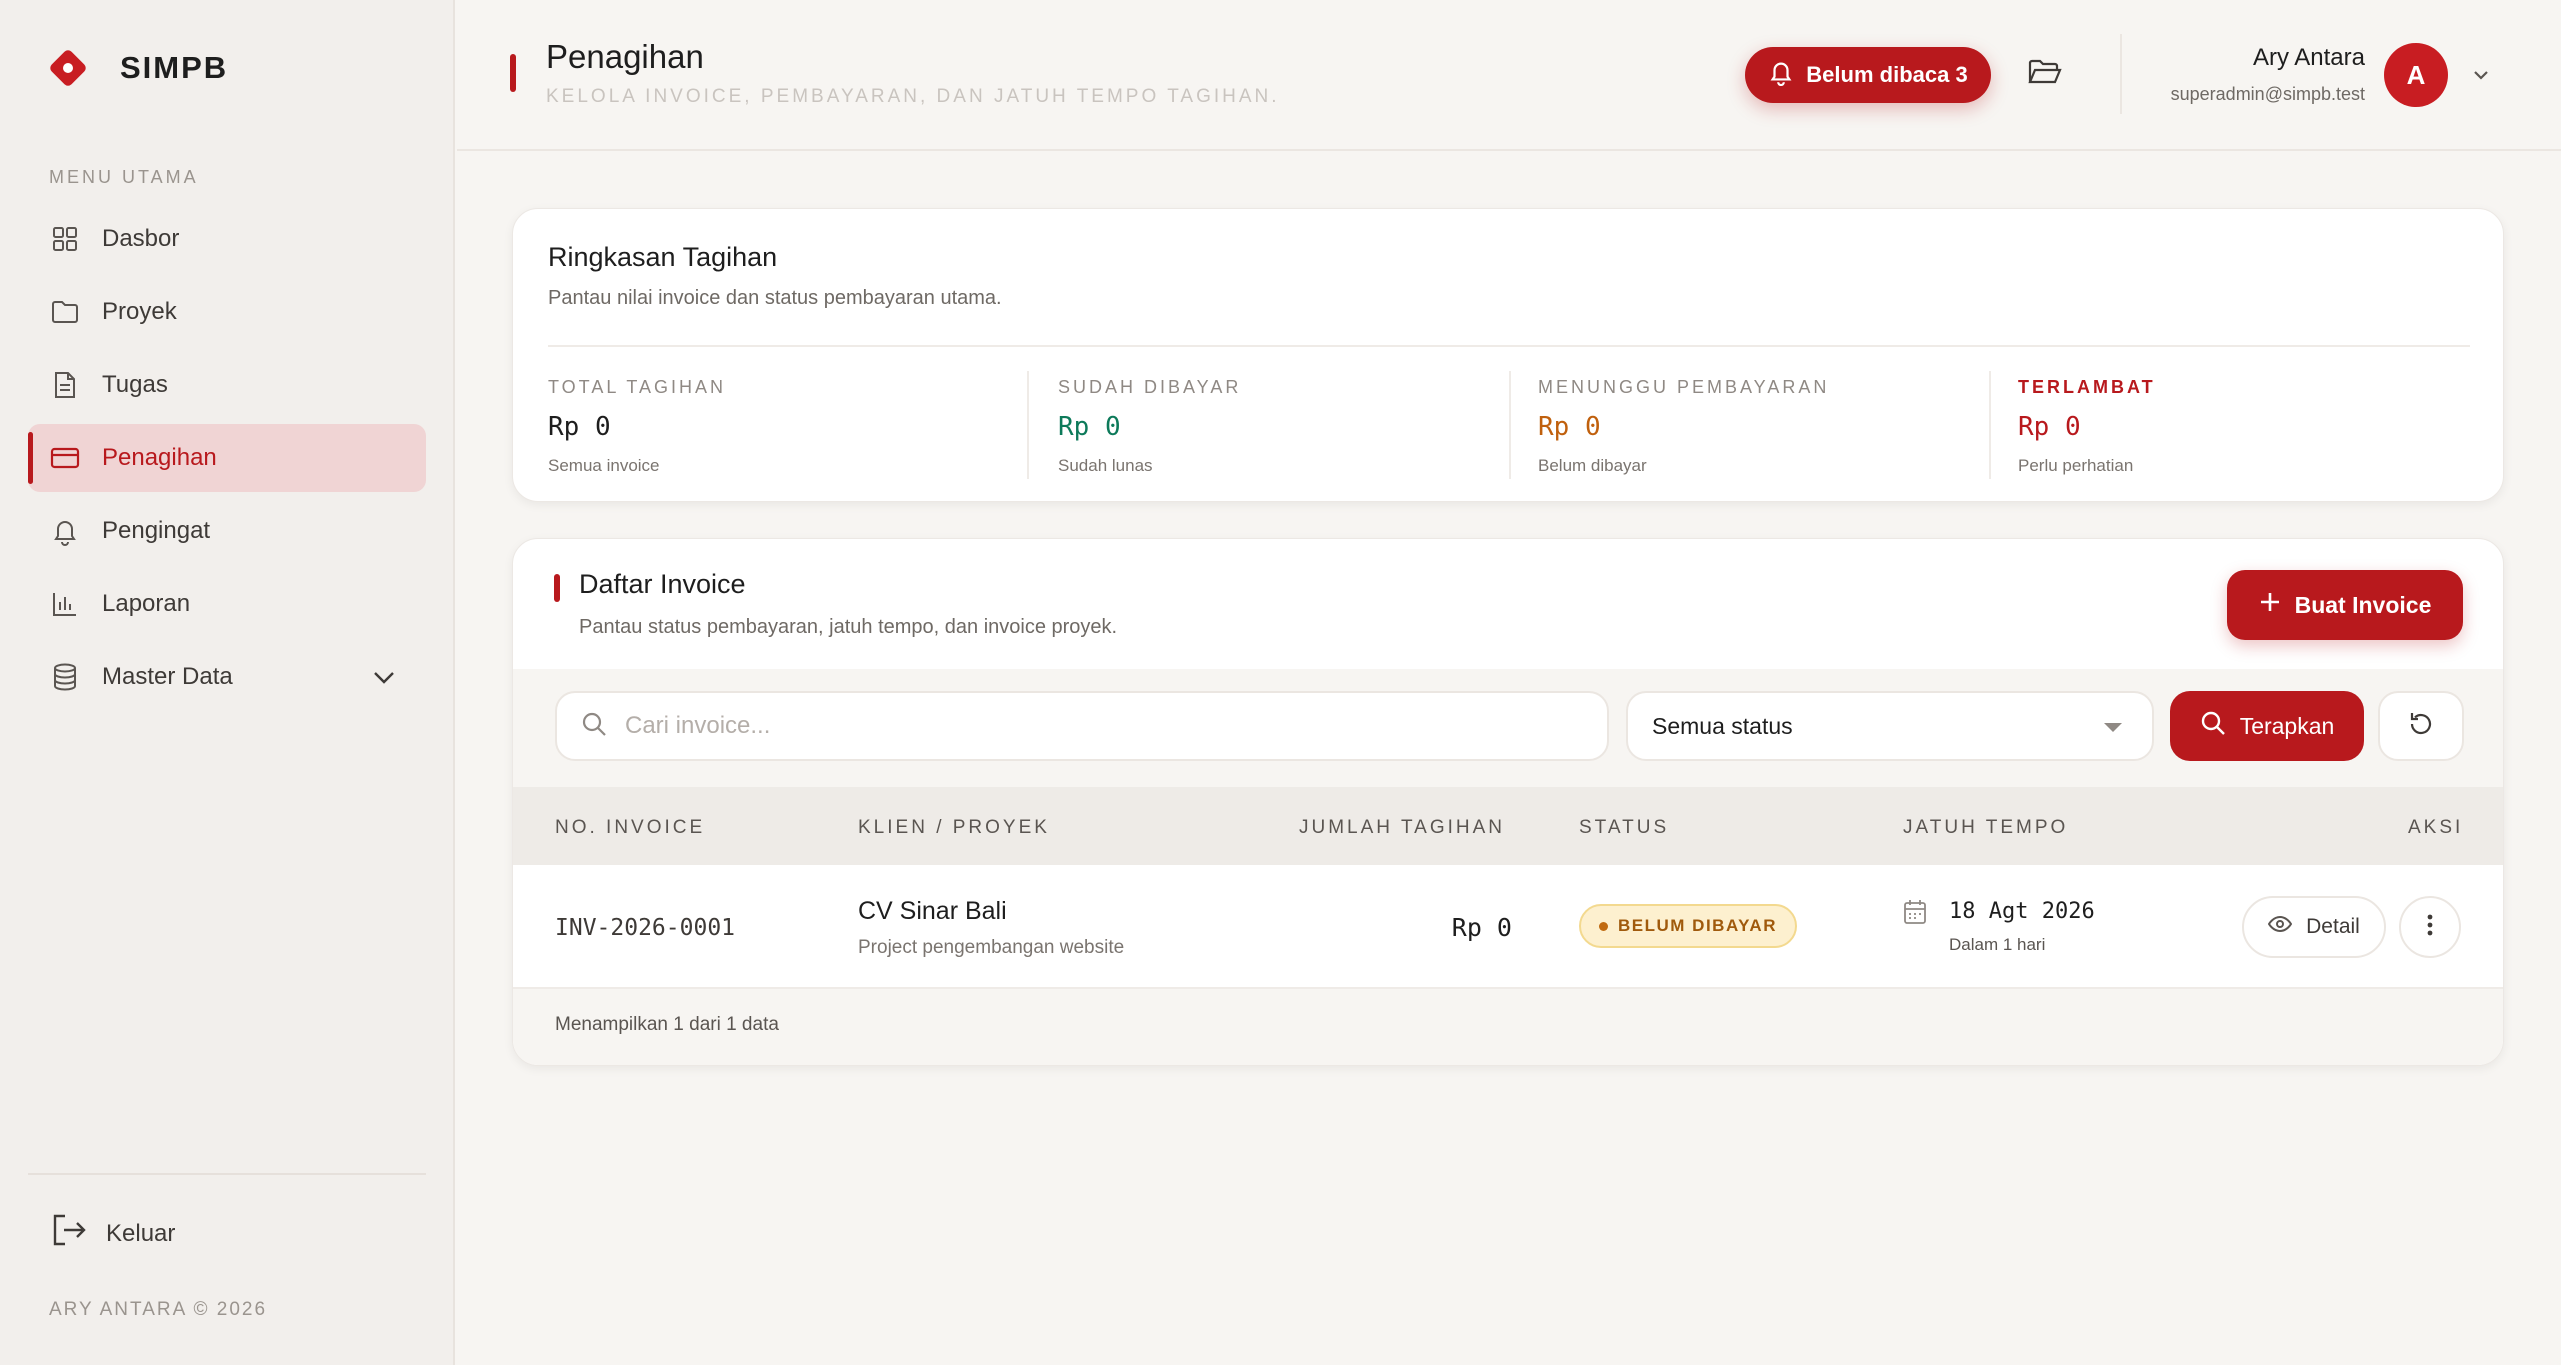  Describe the element at coordinates (2308, 57) in the screenshot. I see `user-name: Ary Antara` at that location.